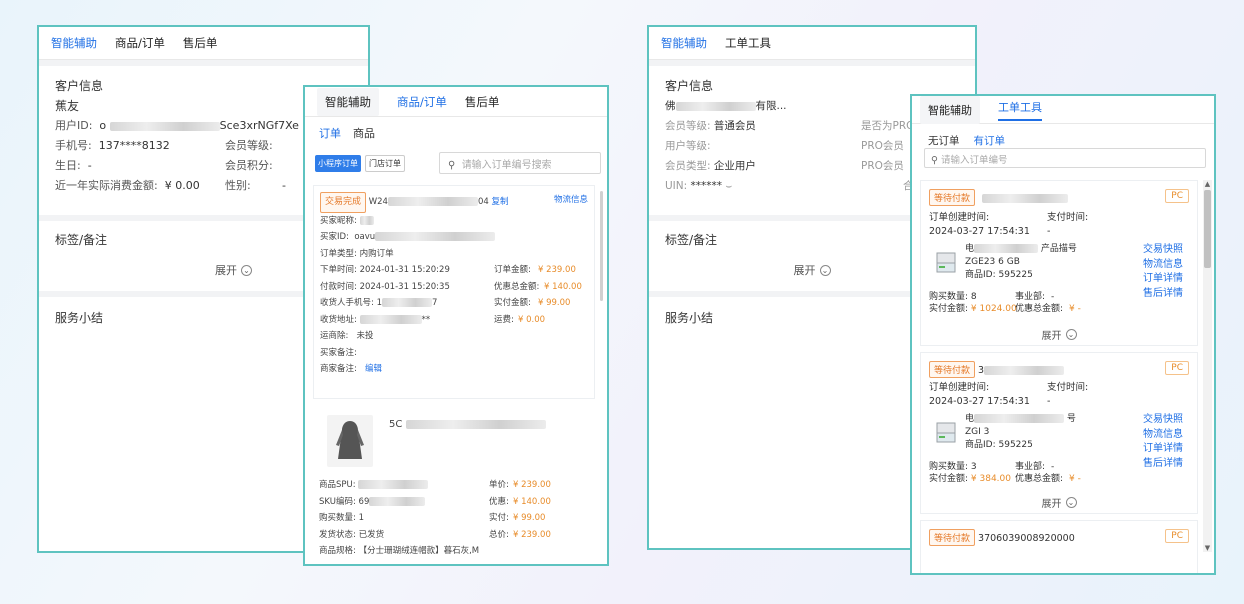 Image resolution: width=1244 pixels, height=604 pixels. Describe the element at coordinates (1049, 401) in the screenshot. I see `pay-value: -` at that location.